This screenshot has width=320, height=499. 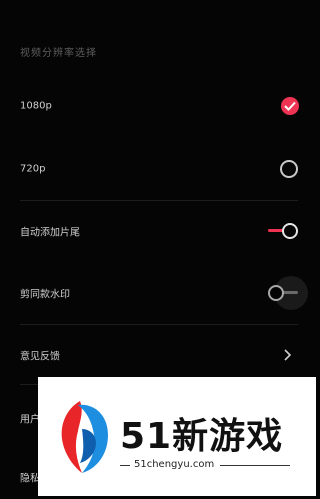 What do you see at coordinates (158, 355) in the screenshot?
I see `feedback-row: 意见反馈` at bounding box center [158, 355].